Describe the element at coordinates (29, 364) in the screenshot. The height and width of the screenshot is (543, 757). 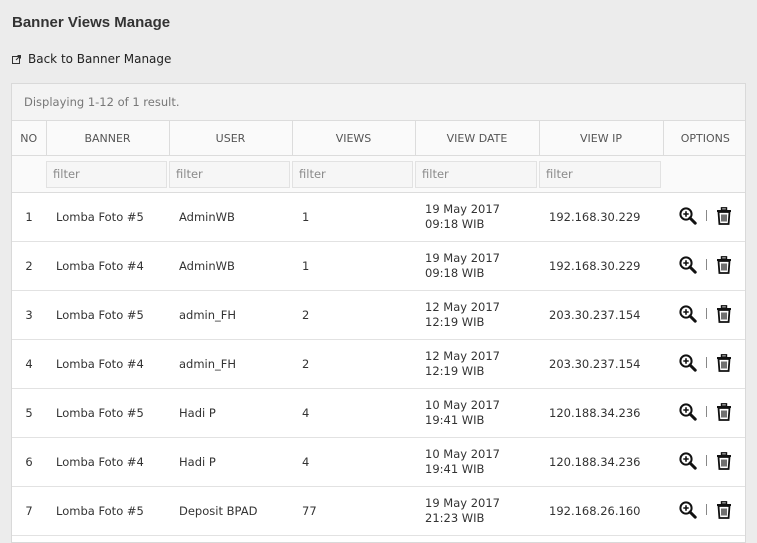
I see `row-number: 4` at that location.